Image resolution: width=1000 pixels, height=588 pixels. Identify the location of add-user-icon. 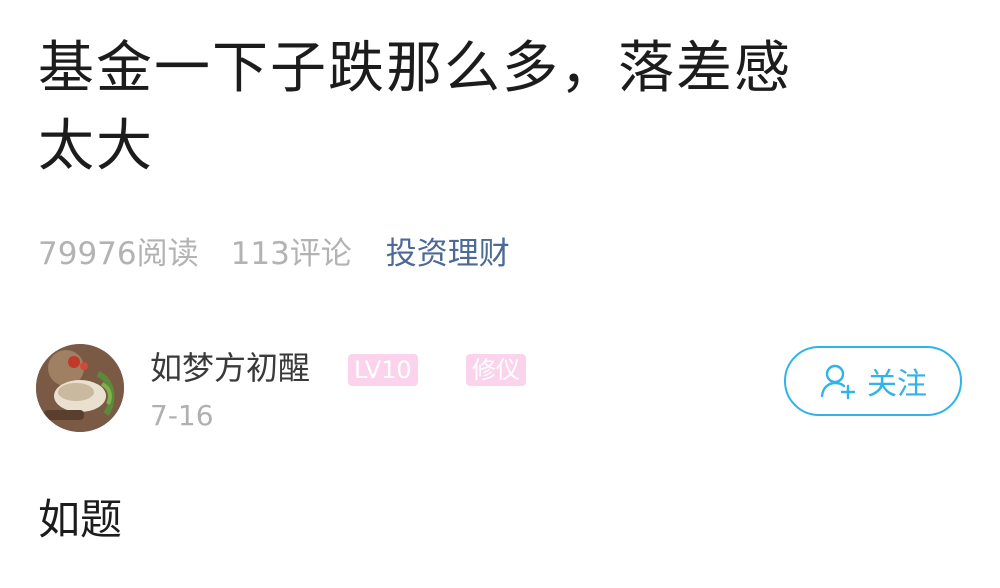
(838, 382).